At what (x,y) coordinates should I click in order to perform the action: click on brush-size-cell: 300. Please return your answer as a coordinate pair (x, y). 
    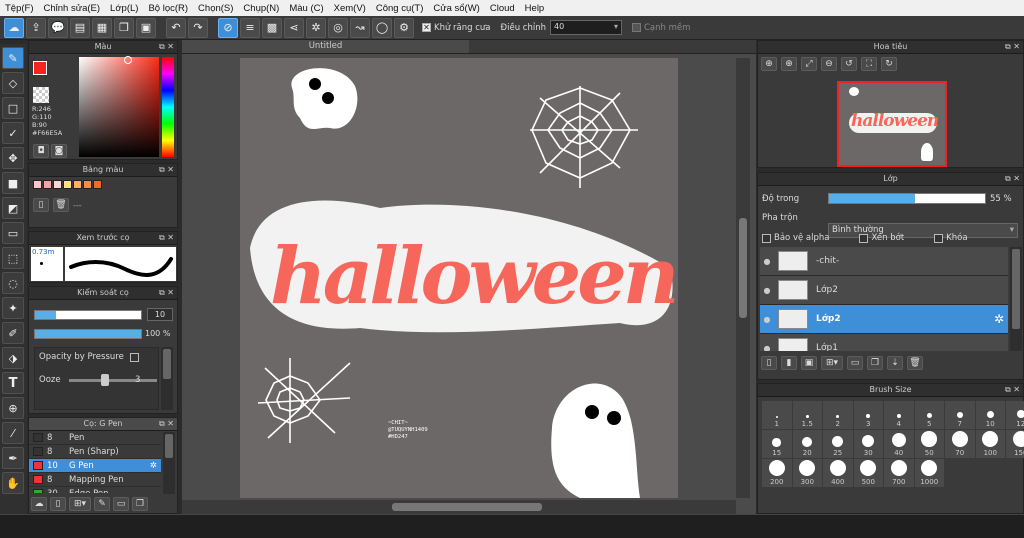
    Looking at the image, I should click on (807, 473).